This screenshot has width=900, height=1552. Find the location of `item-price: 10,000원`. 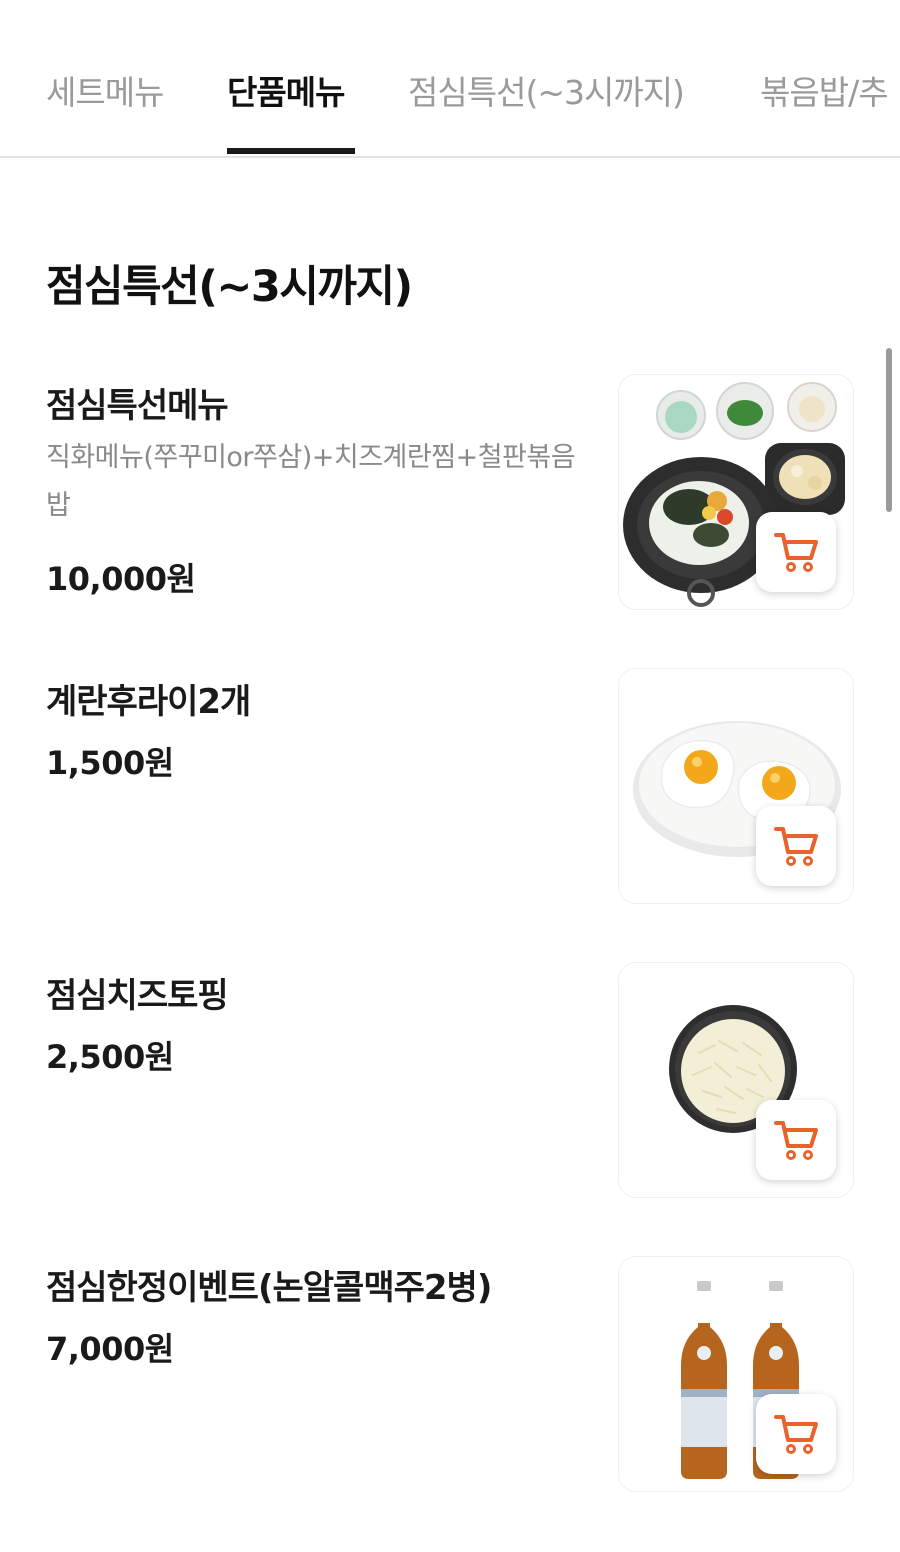

item-price: 10,000원 is located at coordinates (121, 579).